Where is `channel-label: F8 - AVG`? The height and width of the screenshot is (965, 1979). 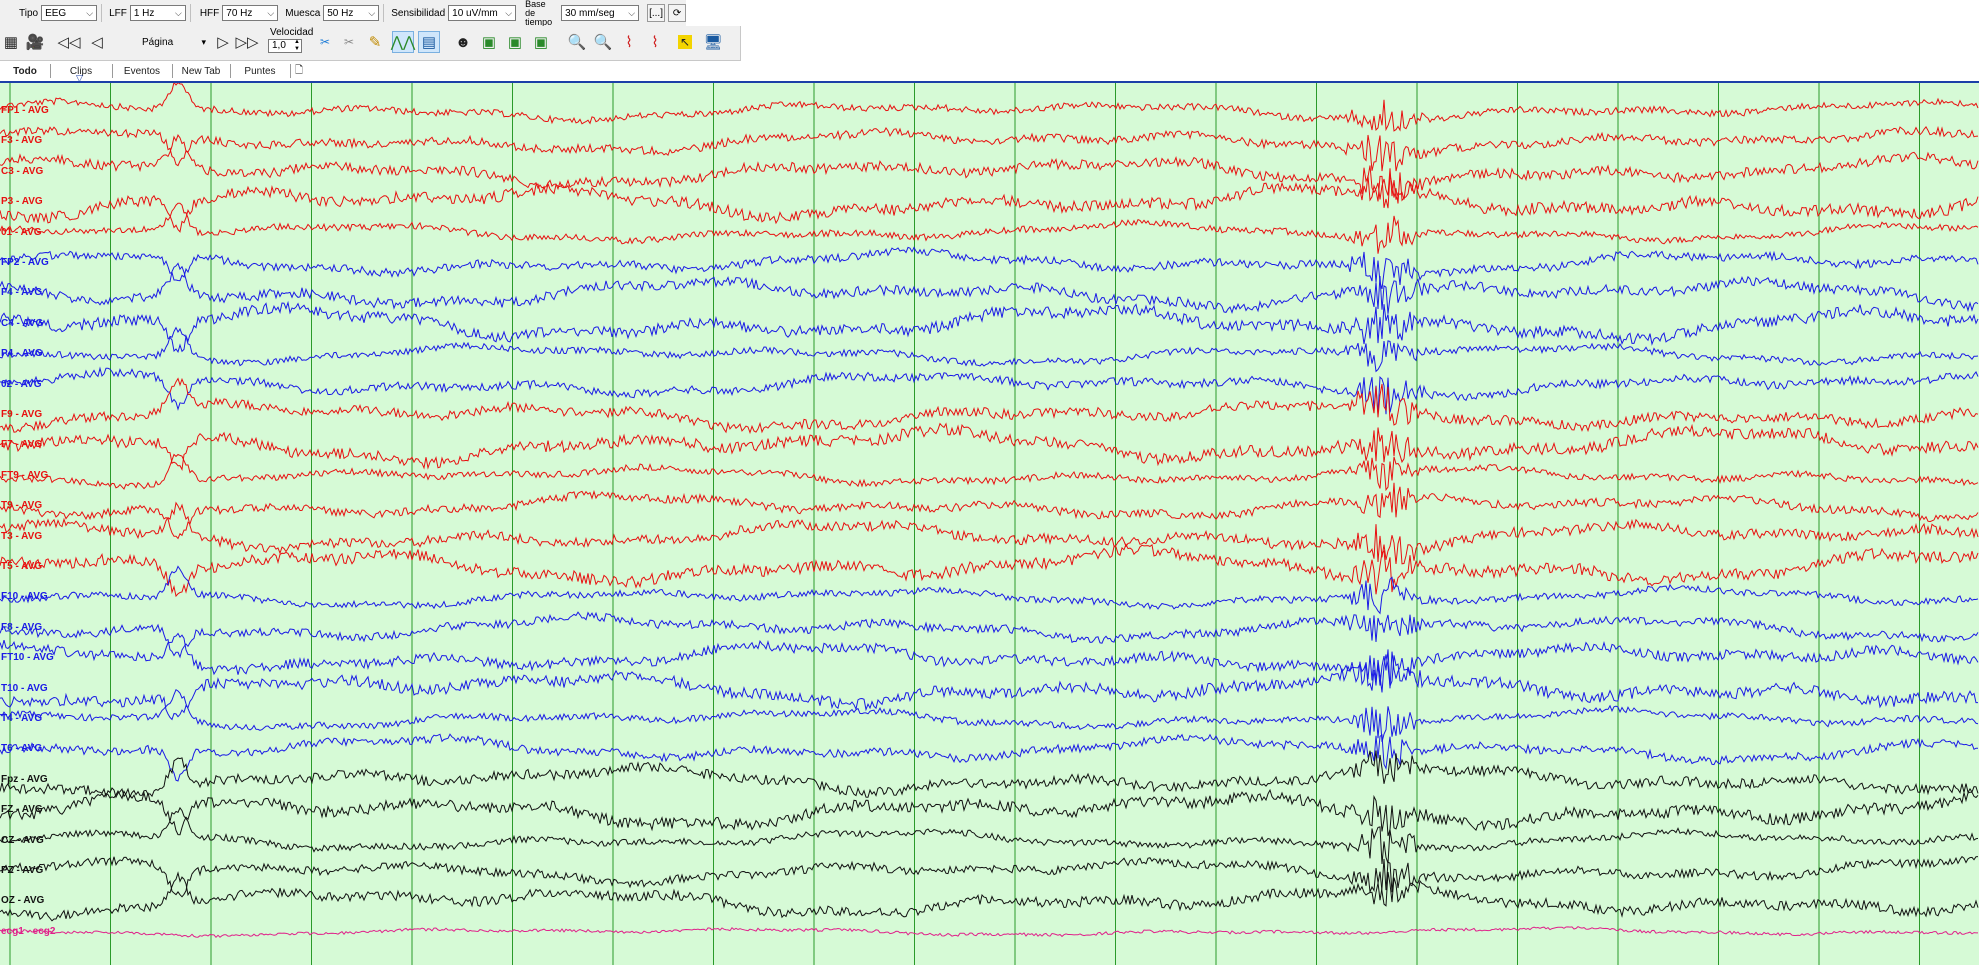
channel-label: F8 - AVG is located at coordinates (21, 627).